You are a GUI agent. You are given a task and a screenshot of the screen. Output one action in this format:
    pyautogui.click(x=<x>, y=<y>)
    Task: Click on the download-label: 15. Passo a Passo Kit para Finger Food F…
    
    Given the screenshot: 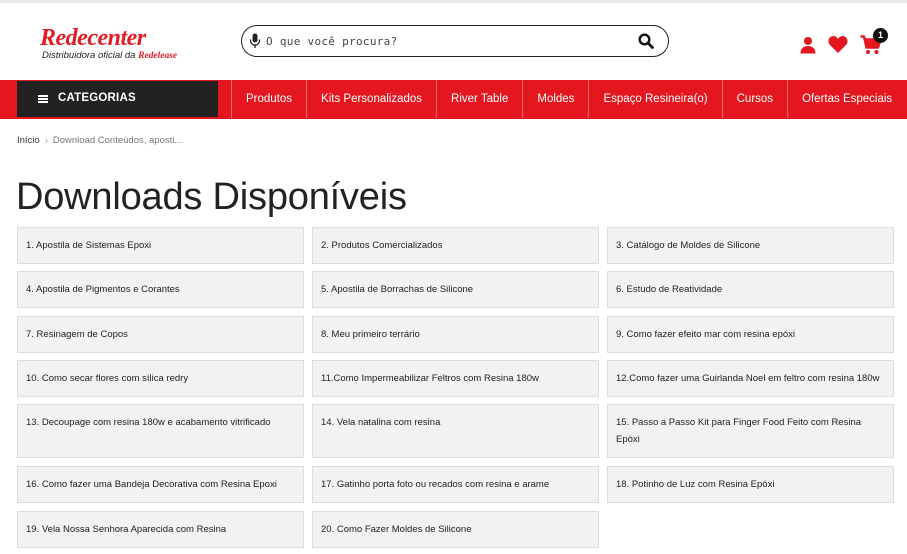 What is the action you would take?
    pyautogui.click(x=739, y=431)
    